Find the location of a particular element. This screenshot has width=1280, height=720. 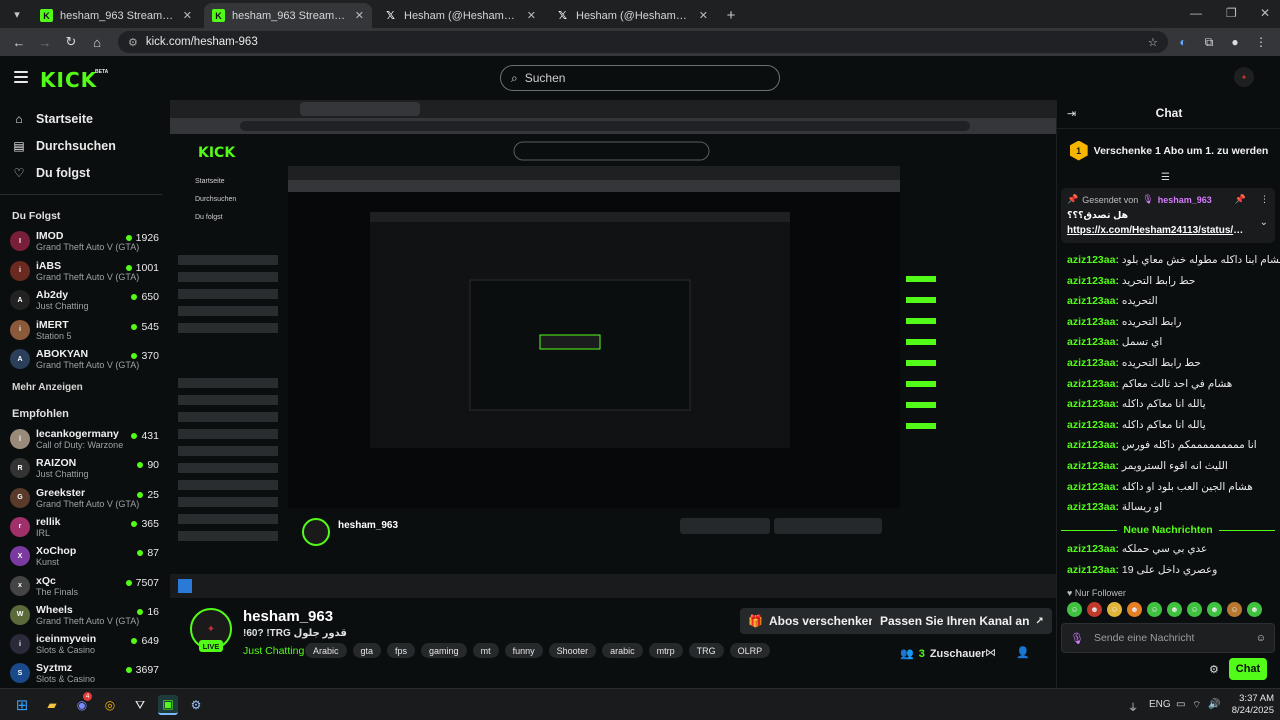

channel-name: hesham_963 is located at coordinates (288, 616).